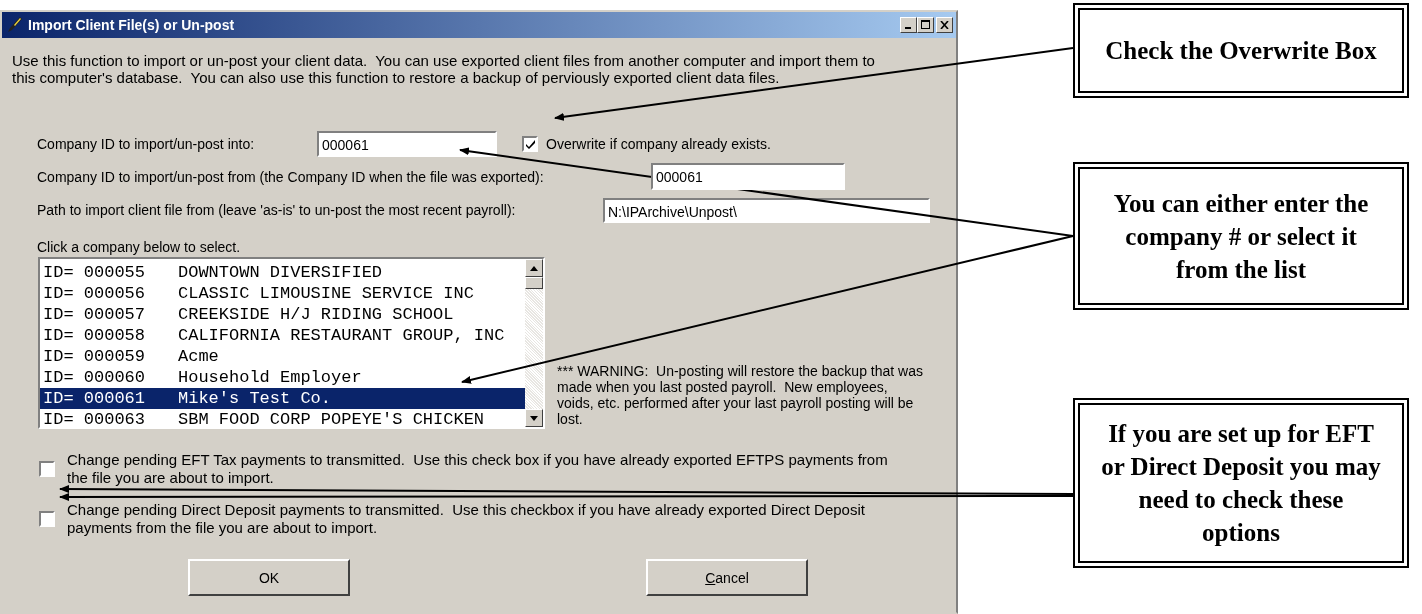 The height and width of the screenshot is (614, 1422). I want to click on company-listbox, so click(291, 343).